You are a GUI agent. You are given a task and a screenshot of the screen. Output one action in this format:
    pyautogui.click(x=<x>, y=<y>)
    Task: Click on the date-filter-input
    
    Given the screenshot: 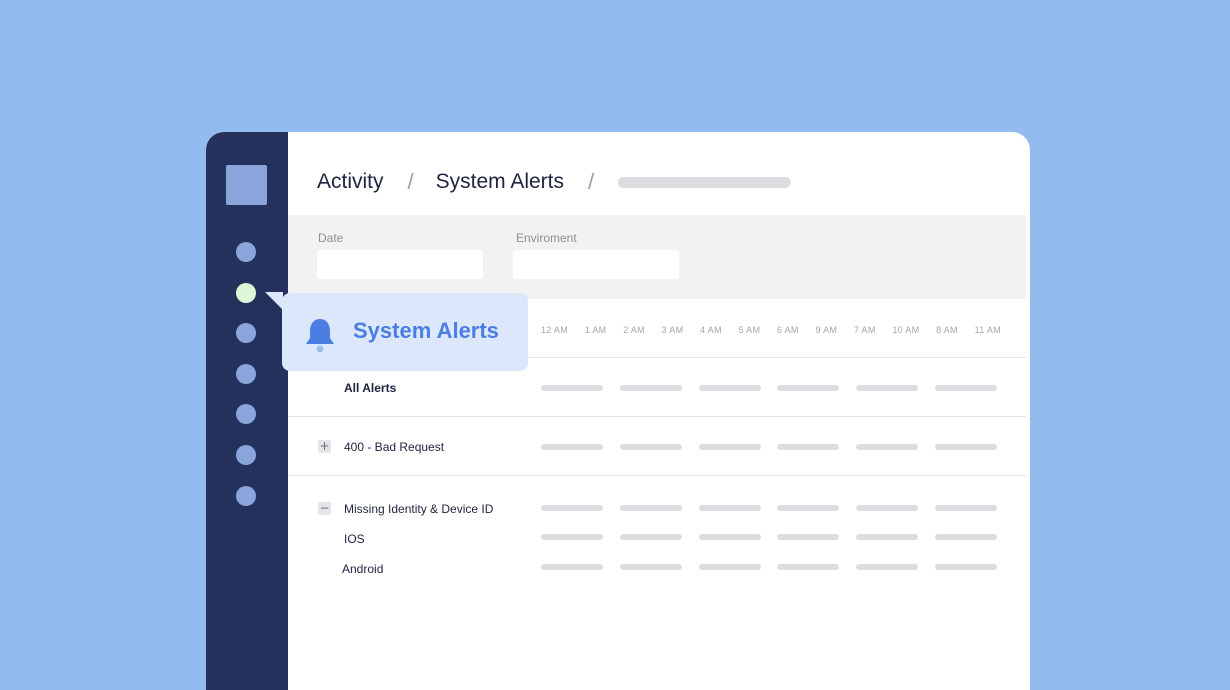 What is the action you would take?
    pyautogui.click(x=400, y=264)
    